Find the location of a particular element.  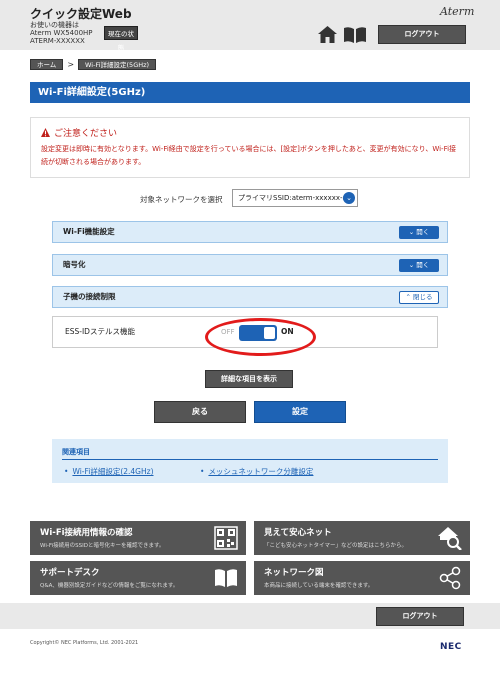

device-model: Aterm WX5400HP is located at coordinates (61, 33).